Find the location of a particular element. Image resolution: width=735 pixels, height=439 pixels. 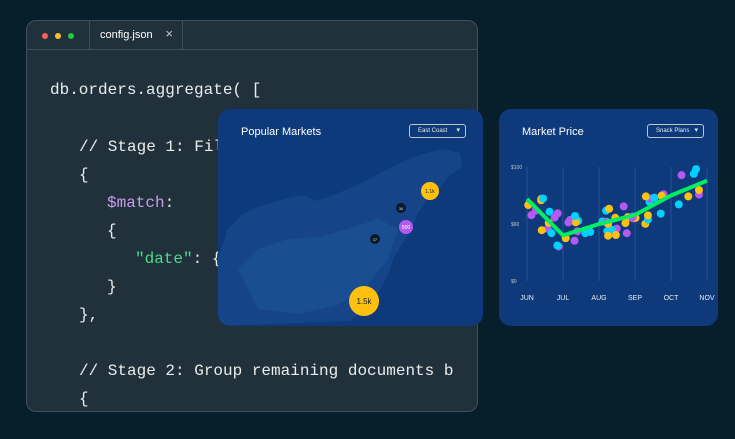

code-token: } is located at coordinates (112, 287).